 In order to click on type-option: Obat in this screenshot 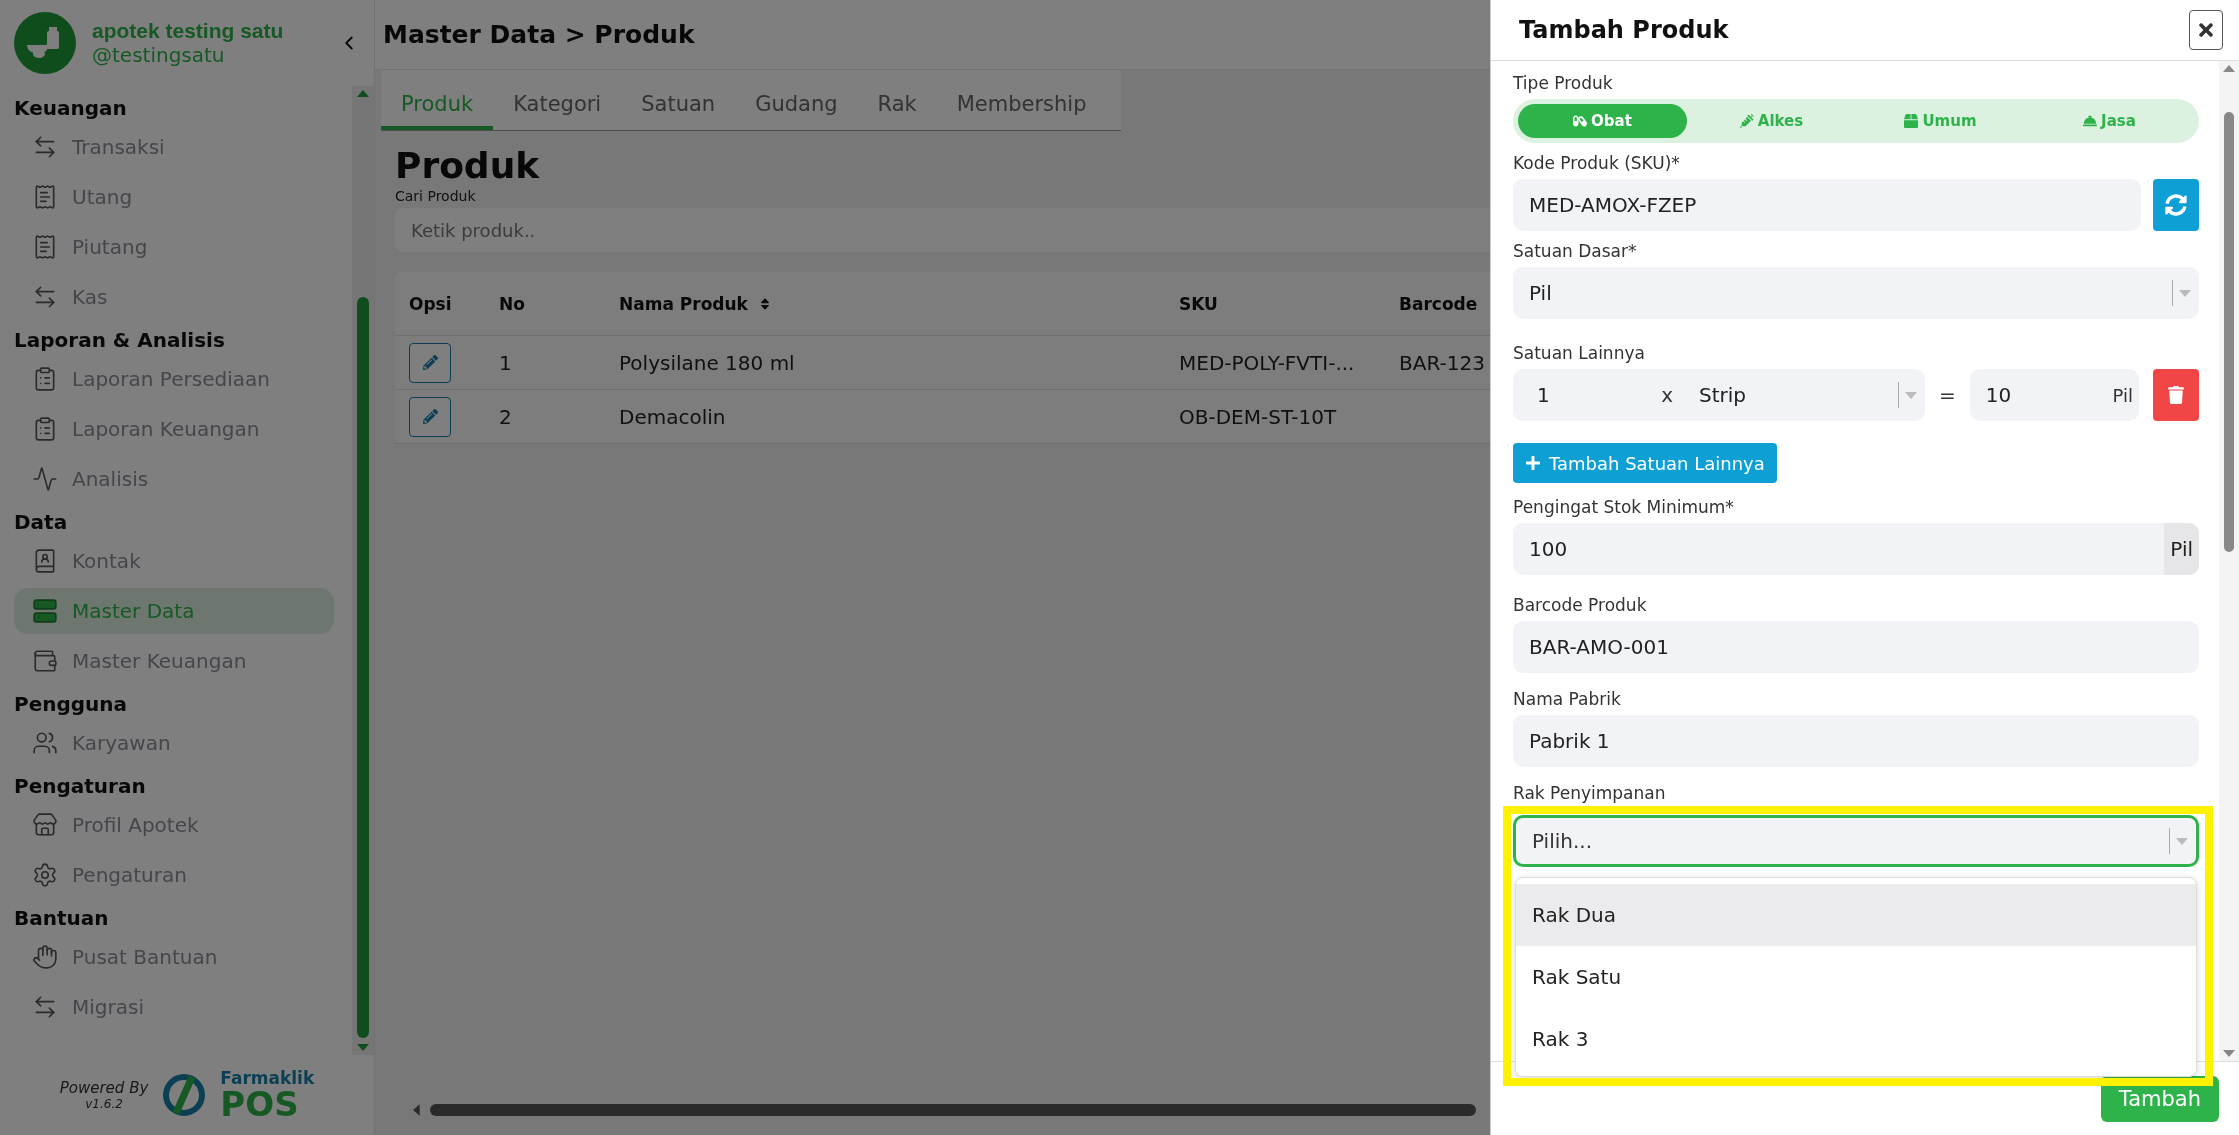, I will do `click(1602, 121)`.